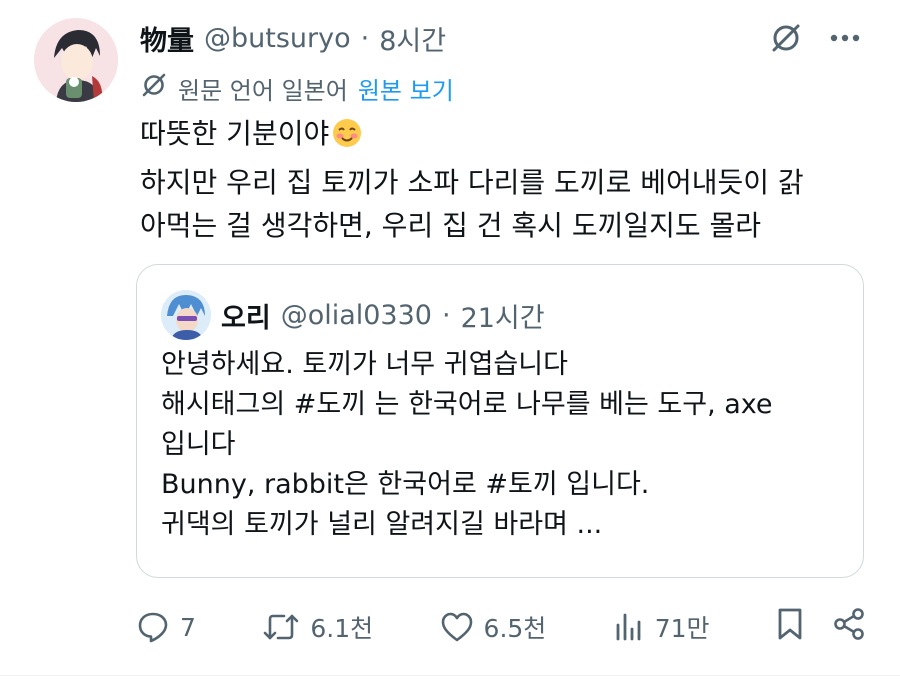 This screenshot has width=900, height=683. Describe the element at coordinates (342, 628) in the screenshot. I see `repost-count: 6.1천` at that location.